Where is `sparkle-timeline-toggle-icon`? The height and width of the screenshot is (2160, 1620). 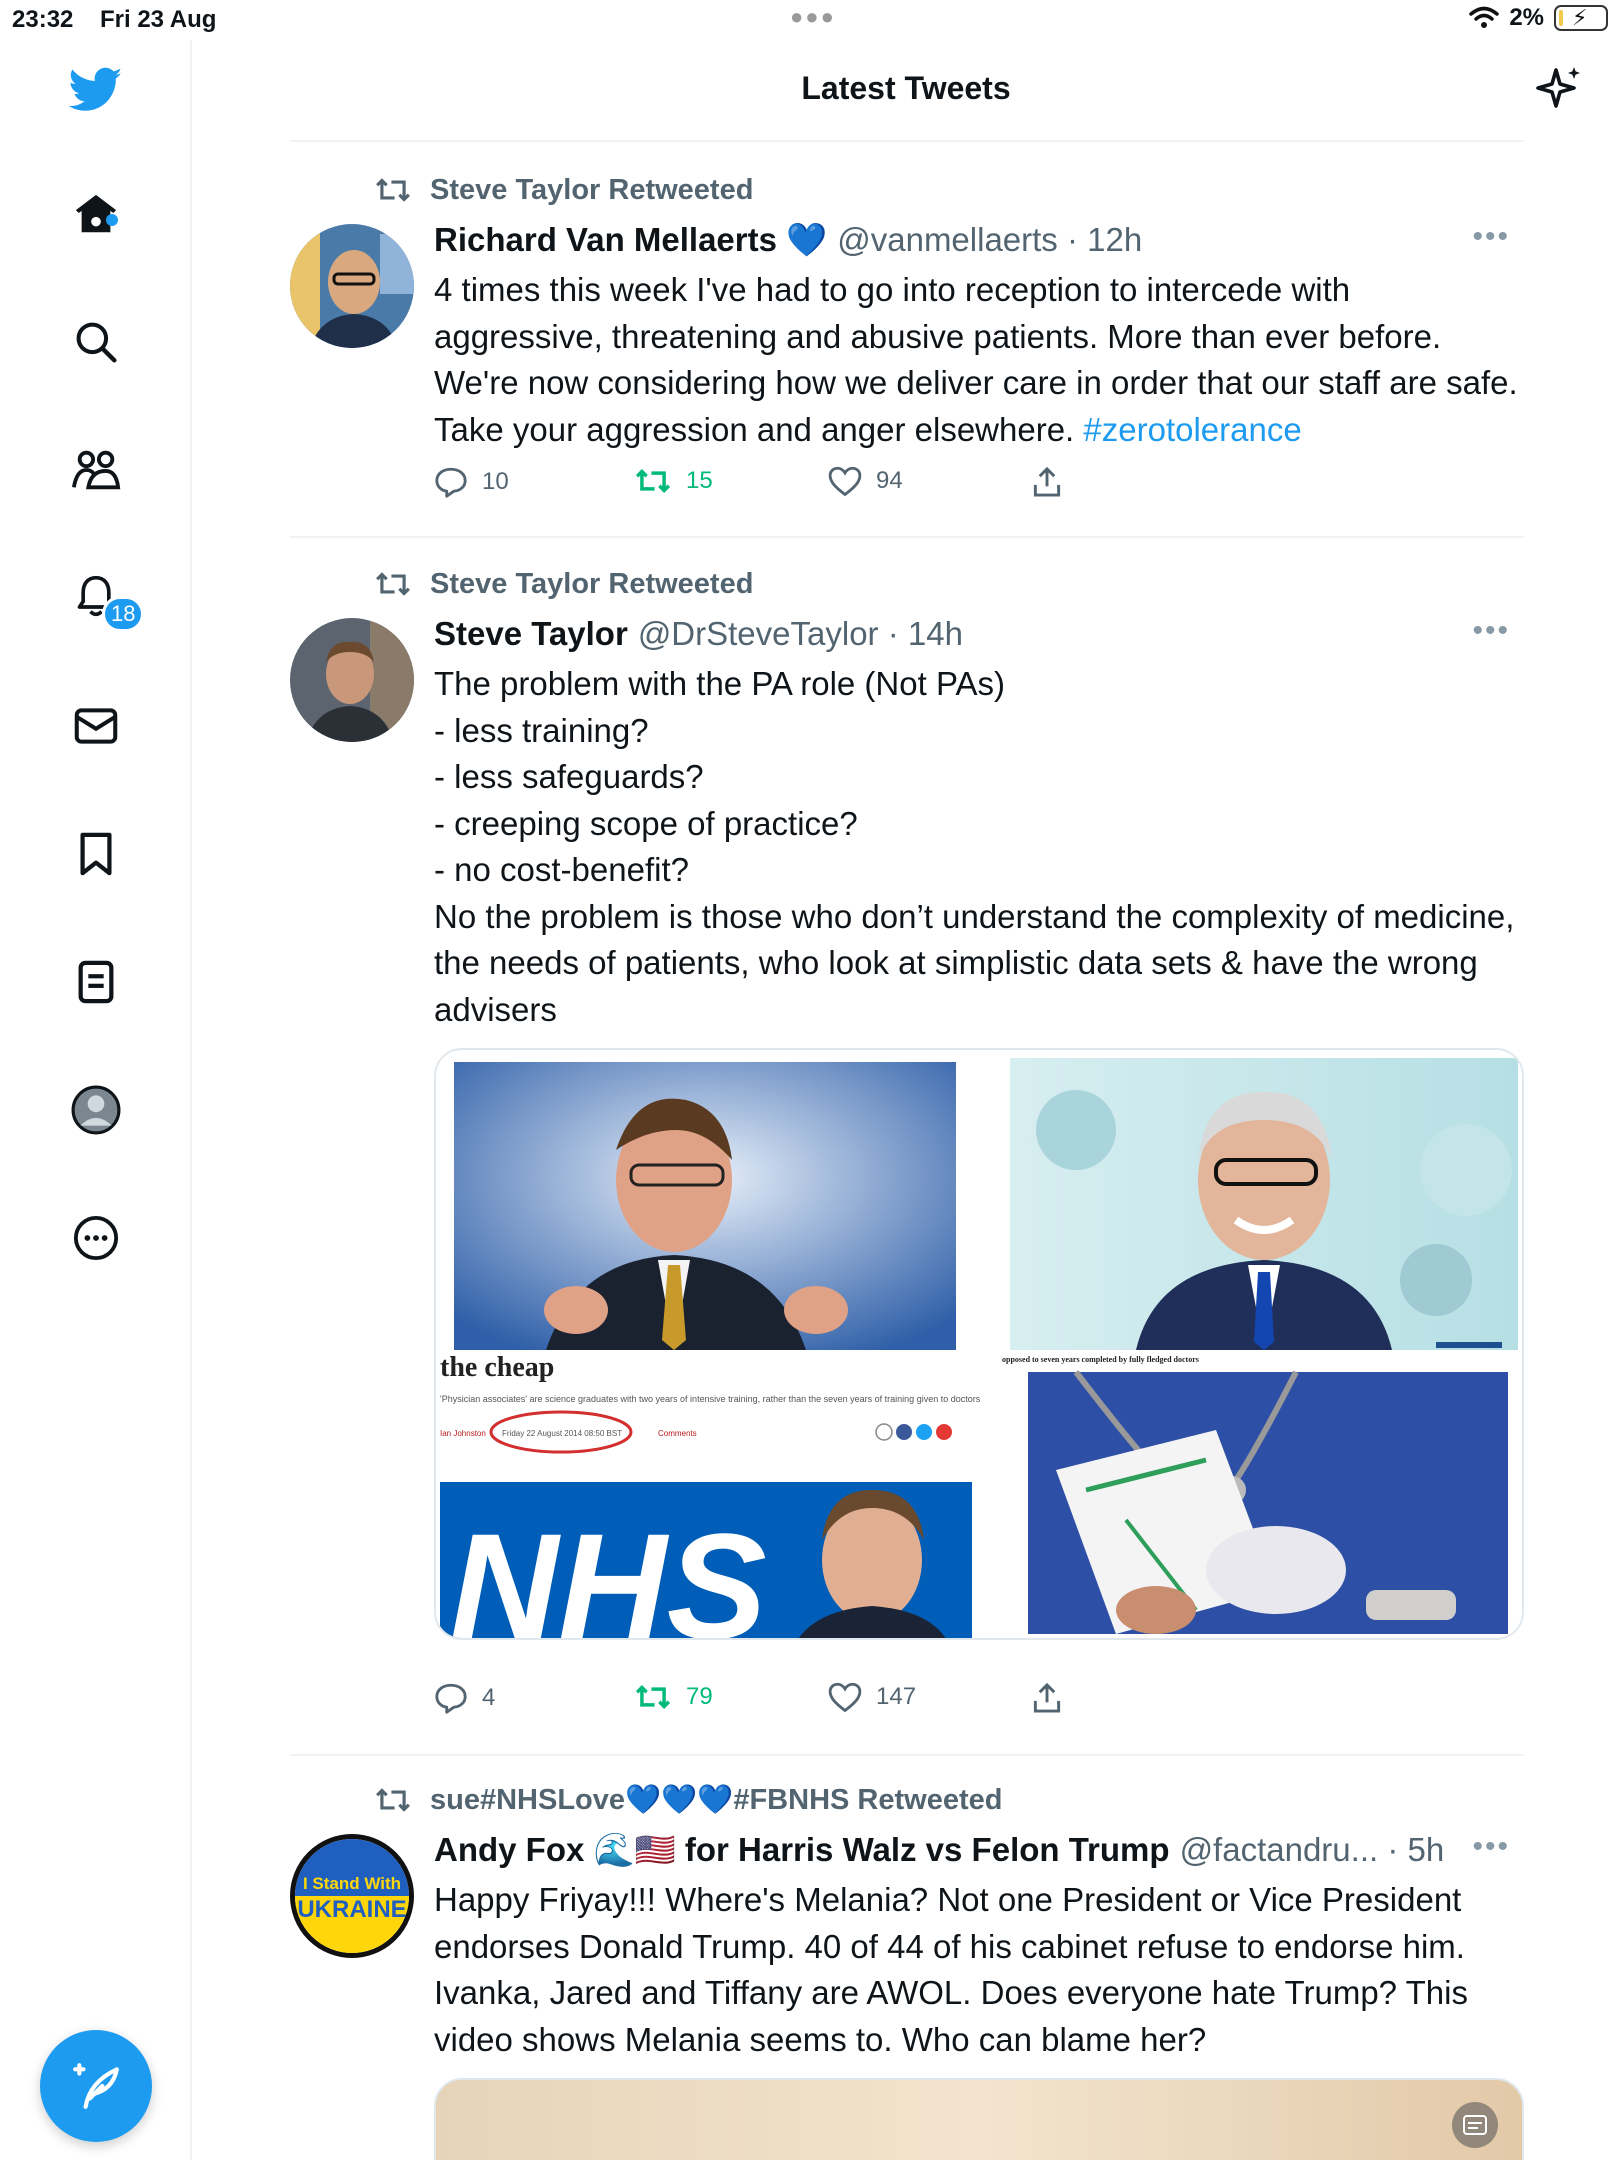 sparkle-timeline-toggle-icon is located at coordinates (1560, 88).